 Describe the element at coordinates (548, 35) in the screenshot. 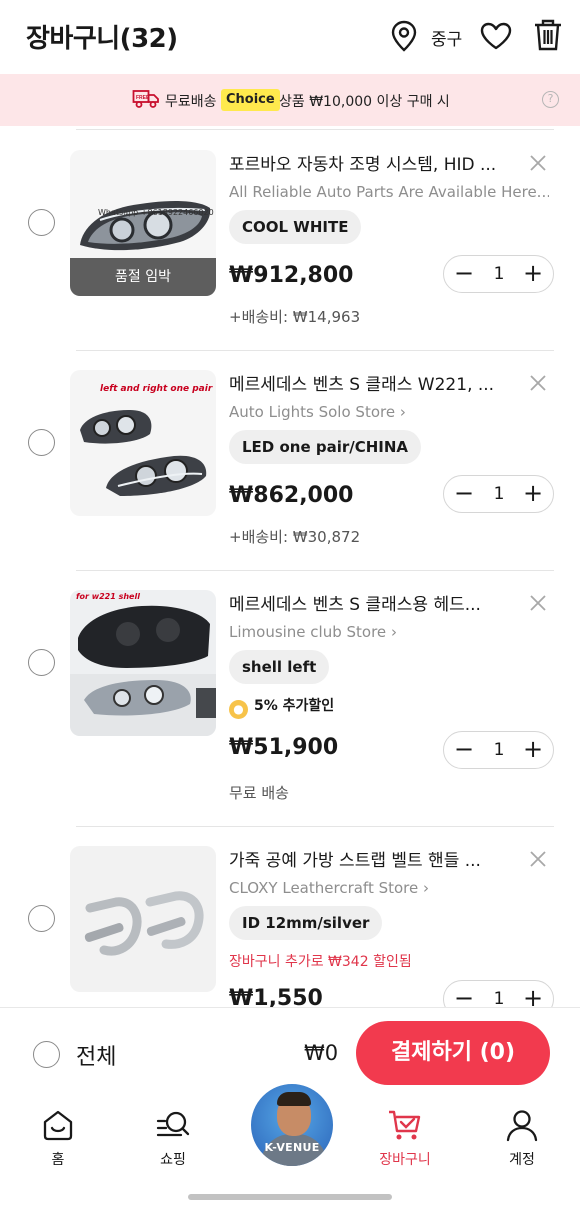

I see `trash-icon` at that location.